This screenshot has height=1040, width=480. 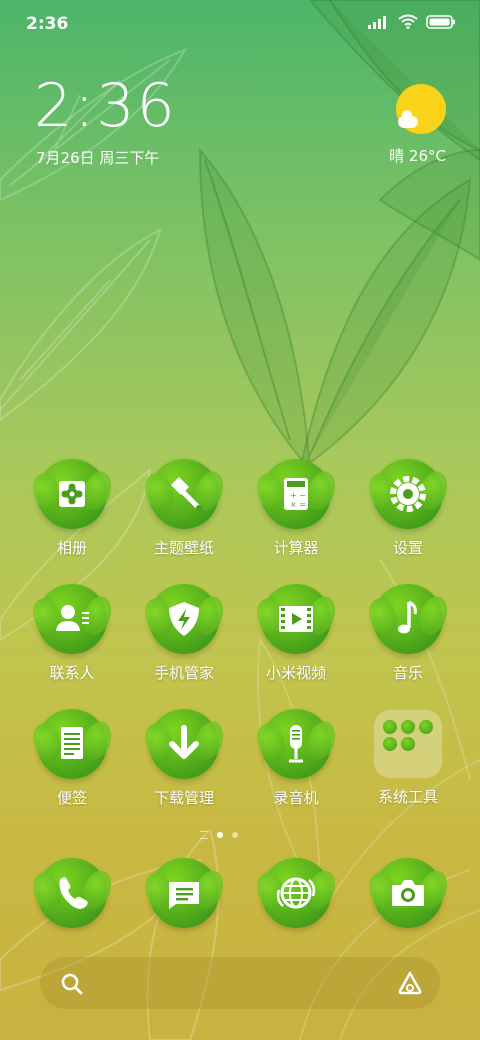 I want to click on download-icon, so click(x=184, y=742).